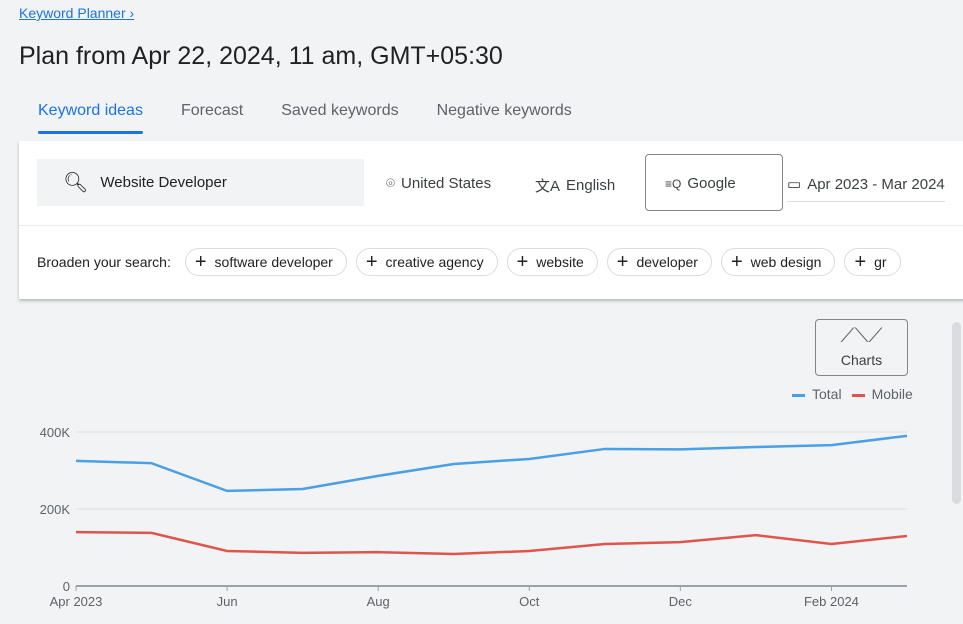 Image resolution: width=963 pixels, height=624 pixels. Describe the element at coordinates (66, 586) in the screenshot. I see `y-tick-label: 0` at that location.